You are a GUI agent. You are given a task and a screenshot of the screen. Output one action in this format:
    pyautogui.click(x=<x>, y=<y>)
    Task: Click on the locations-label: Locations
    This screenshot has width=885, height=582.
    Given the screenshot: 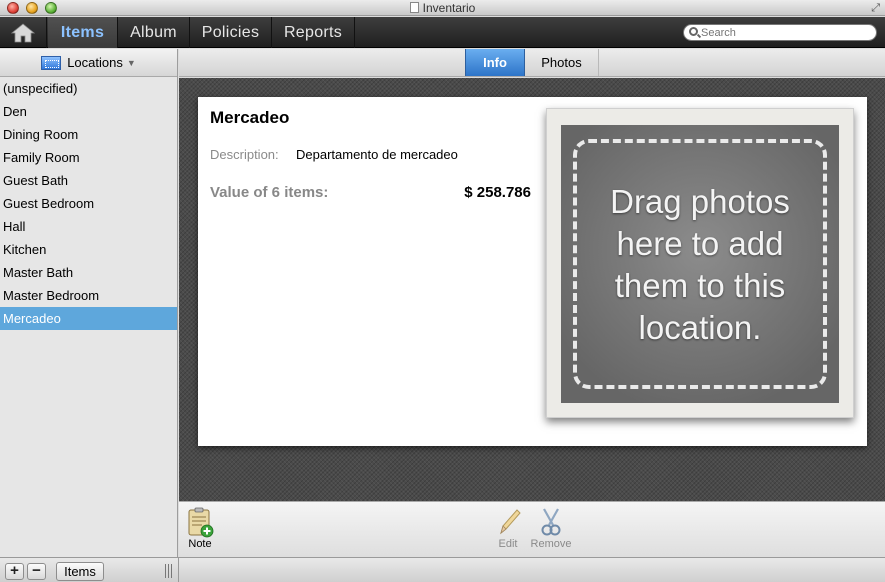 What is the action you would take?
    pyautogui.click(x=95, y=62)
    